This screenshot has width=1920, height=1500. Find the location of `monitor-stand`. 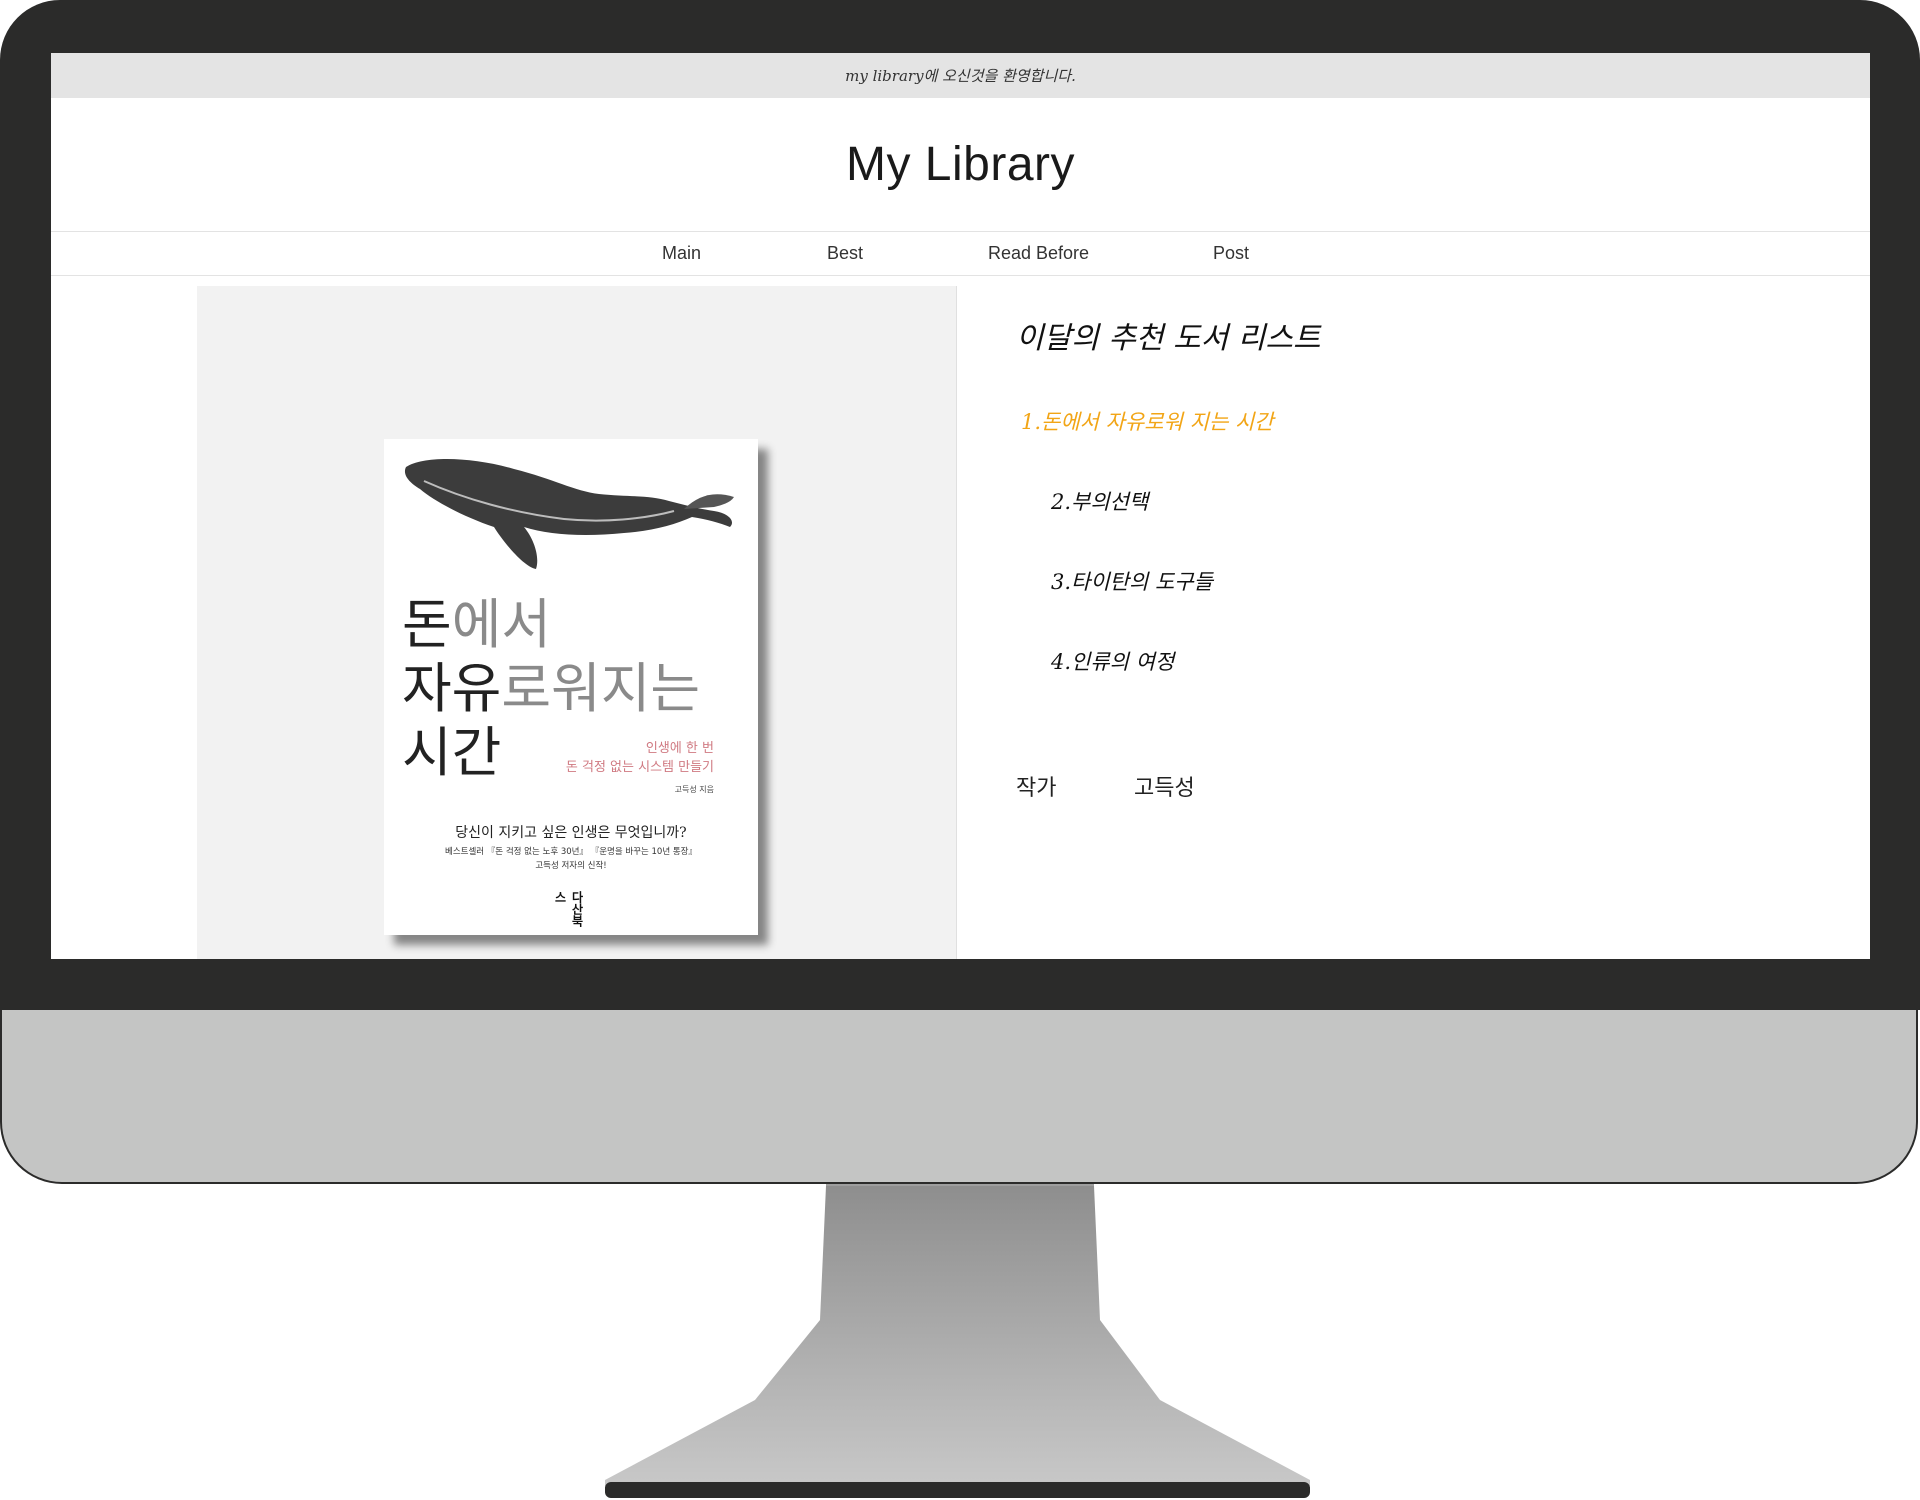

monitor-stand is located at coordinates (957, 1342).